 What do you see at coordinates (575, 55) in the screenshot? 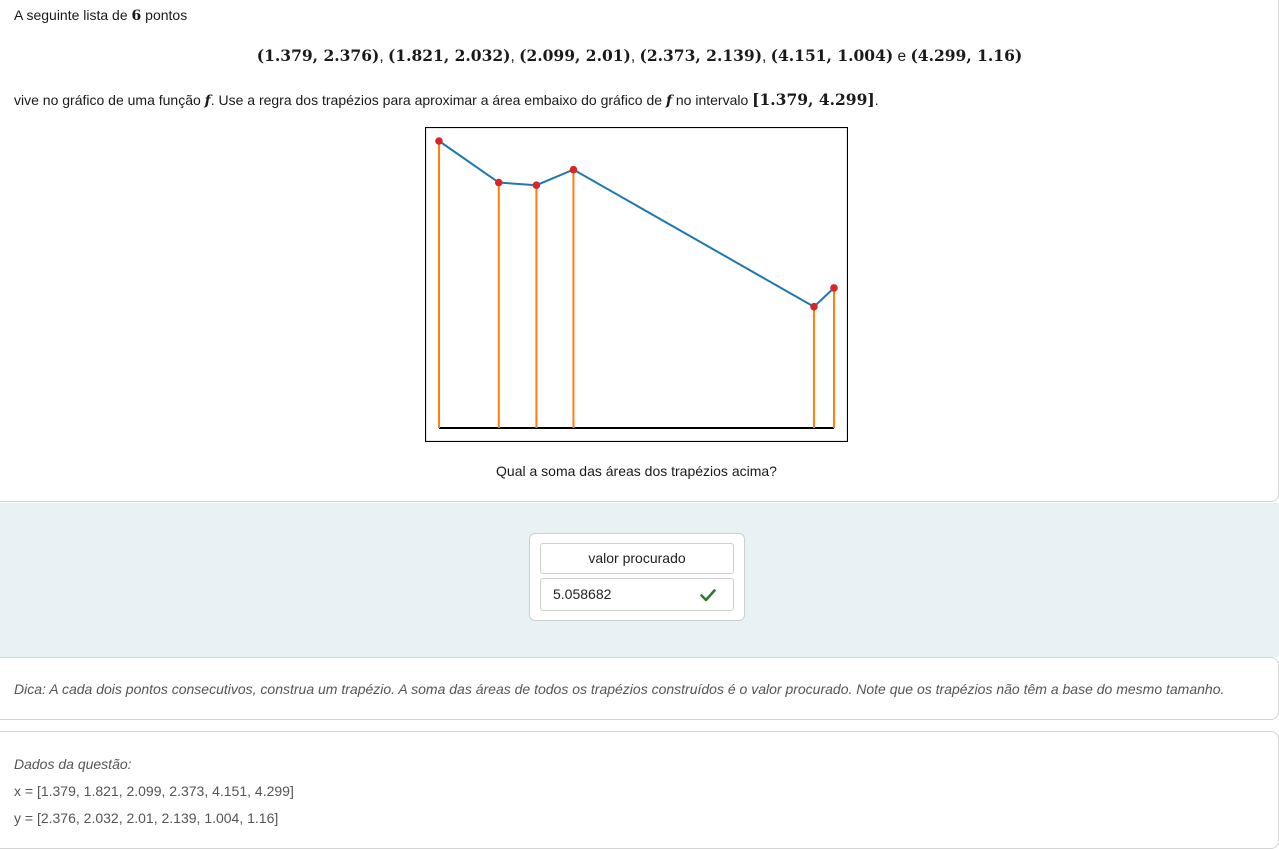
I see `point-3: (2.099, 2.01)` at bounding box center [575, 55].